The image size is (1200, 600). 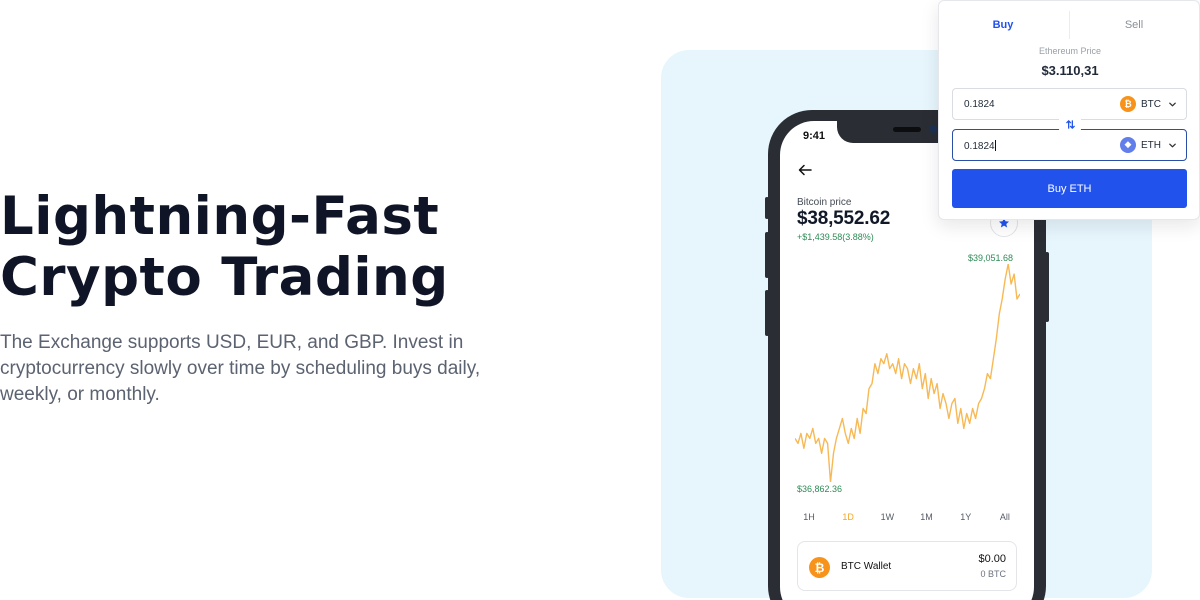 What do you see at coordinates (907, 517) in the screenshot?
I see `timeframe-selector: 1H 1D 1W 1M 1Y All` at bounding box center [907, 517].